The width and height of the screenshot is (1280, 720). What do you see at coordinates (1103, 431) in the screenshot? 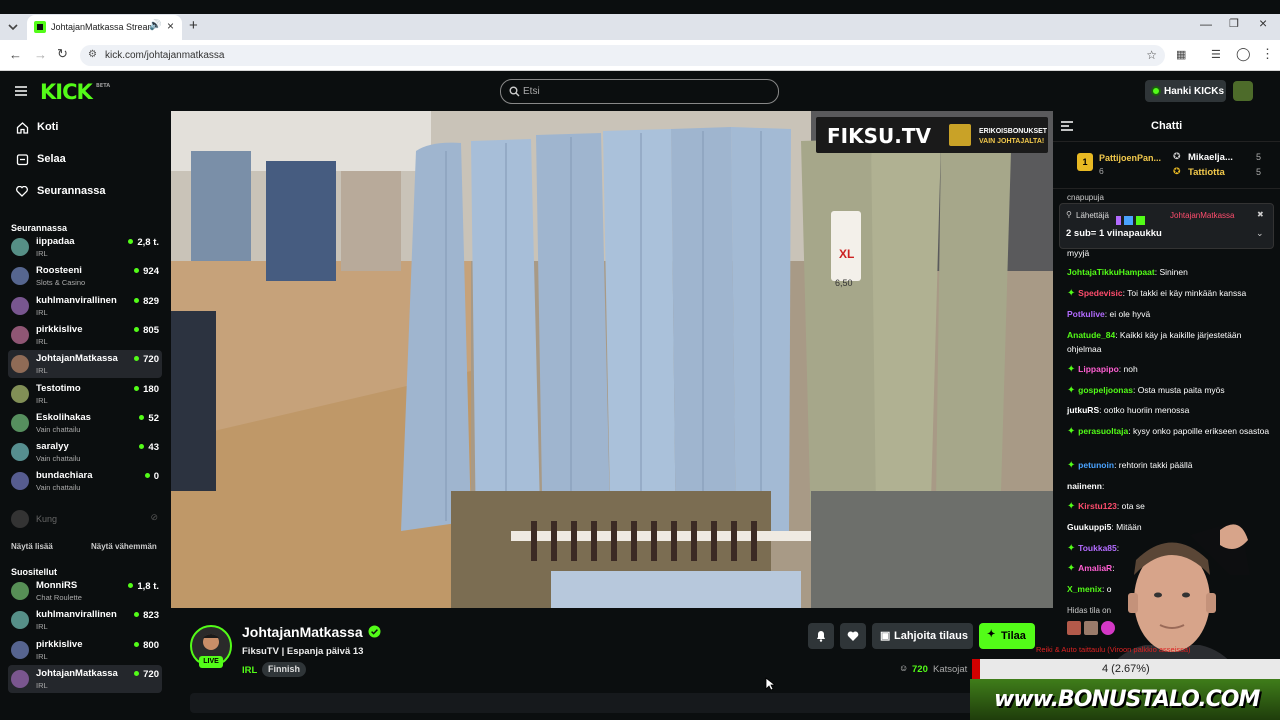
I see `chat-username: perasuoltaja` at bounding box center [1103, 431].